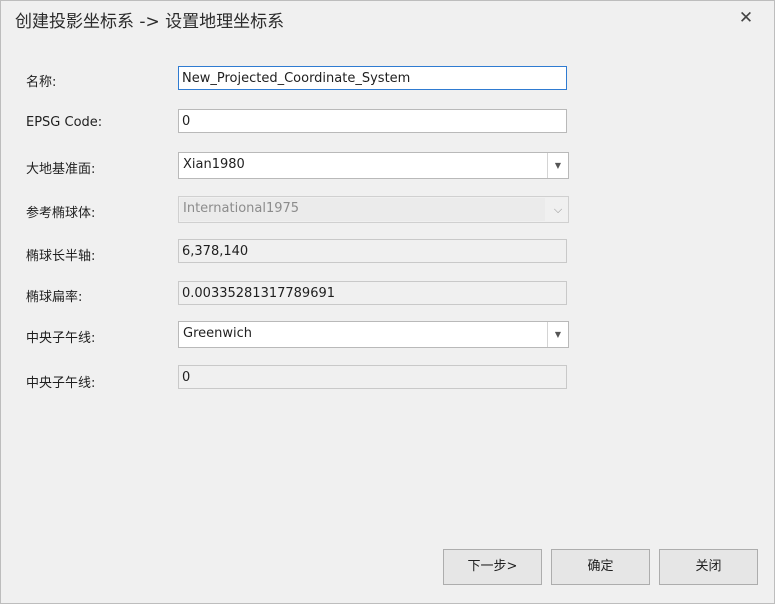 This screenshot has width=775, height=604. What do you see at coordinates (746, 18) in the screenshot?
I see `close-icon: ✕` at bounding box center [746, 18].